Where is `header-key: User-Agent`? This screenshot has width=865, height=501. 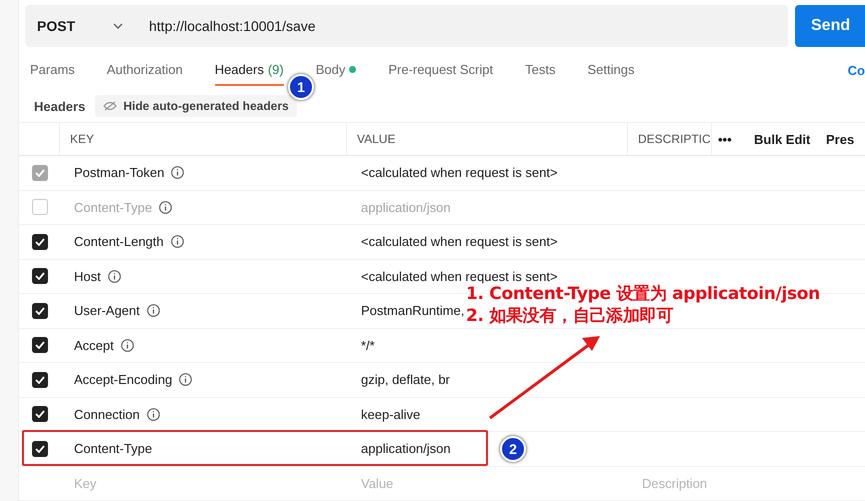 header-key: User-Agent is located at coordinates (107, 310).